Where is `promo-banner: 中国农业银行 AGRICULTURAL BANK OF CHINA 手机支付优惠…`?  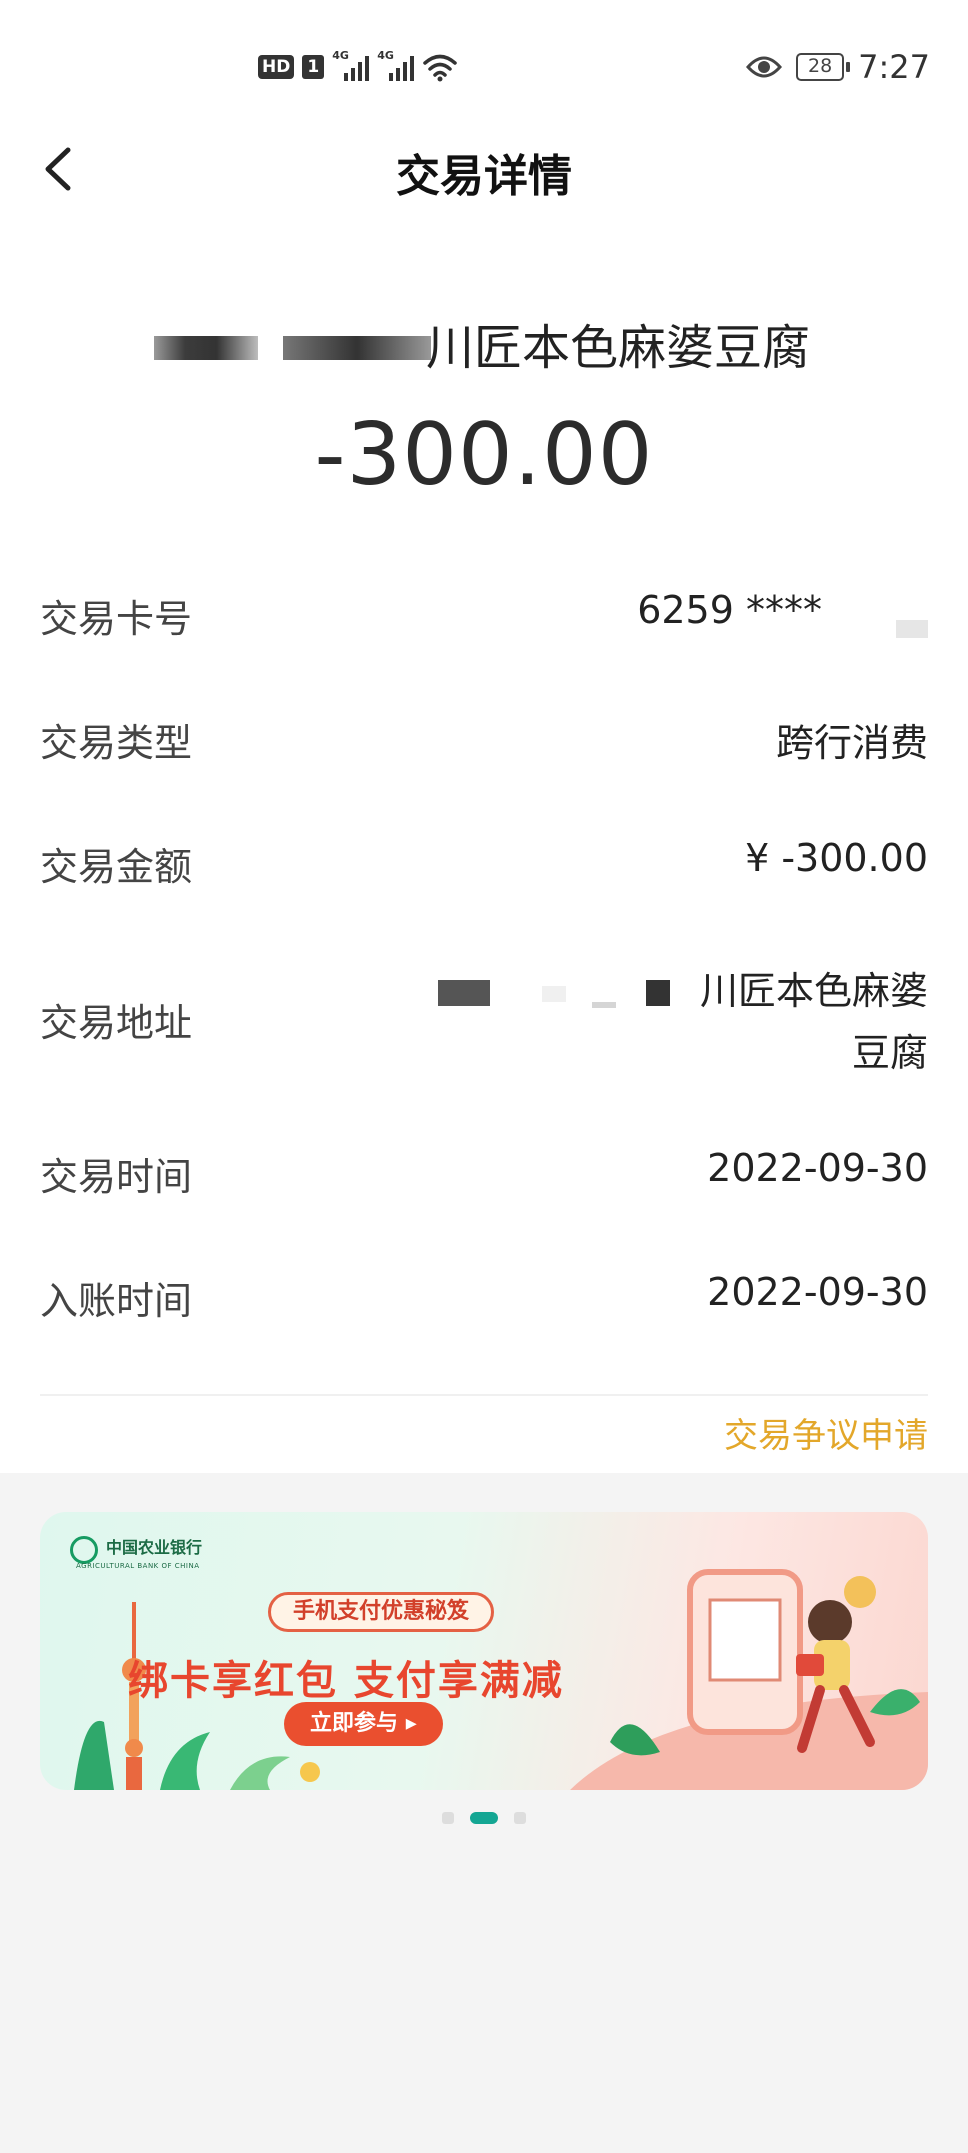 promo-banner: 中国农业银行 AGRICULTURAL BANK OF CHINA 手机支付优惠… is located at coordinates (484, 1651).